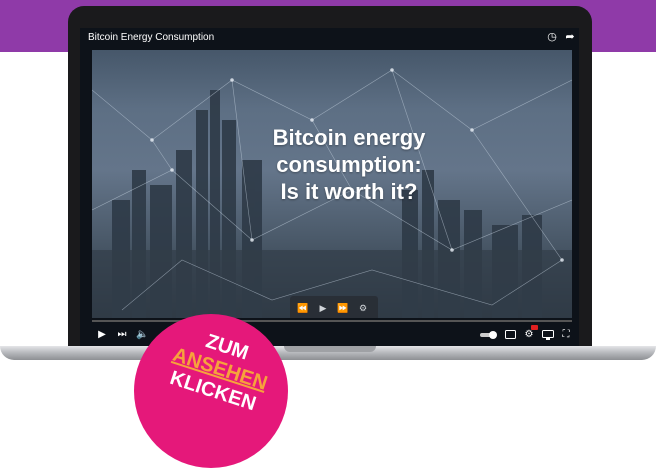  What do you see at coordinates (343, 308) in the screenshot?
I see `fast-forward-icon: ⏩` at bounding box center [343, 308].